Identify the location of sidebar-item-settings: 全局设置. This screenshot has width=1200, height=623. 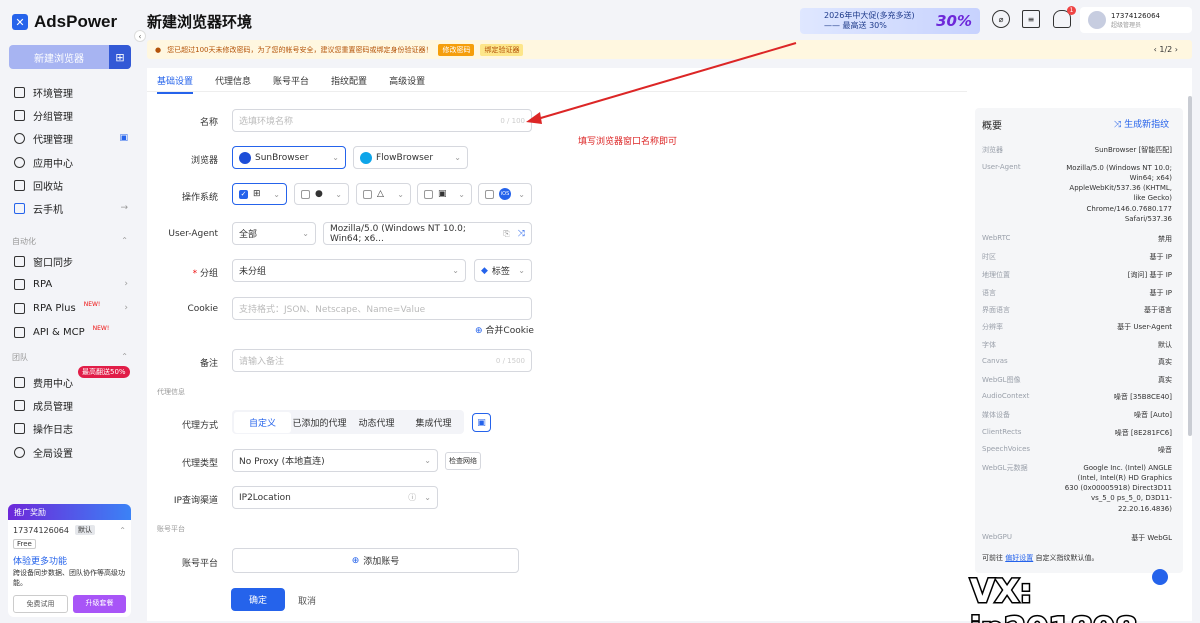
(75, 452).